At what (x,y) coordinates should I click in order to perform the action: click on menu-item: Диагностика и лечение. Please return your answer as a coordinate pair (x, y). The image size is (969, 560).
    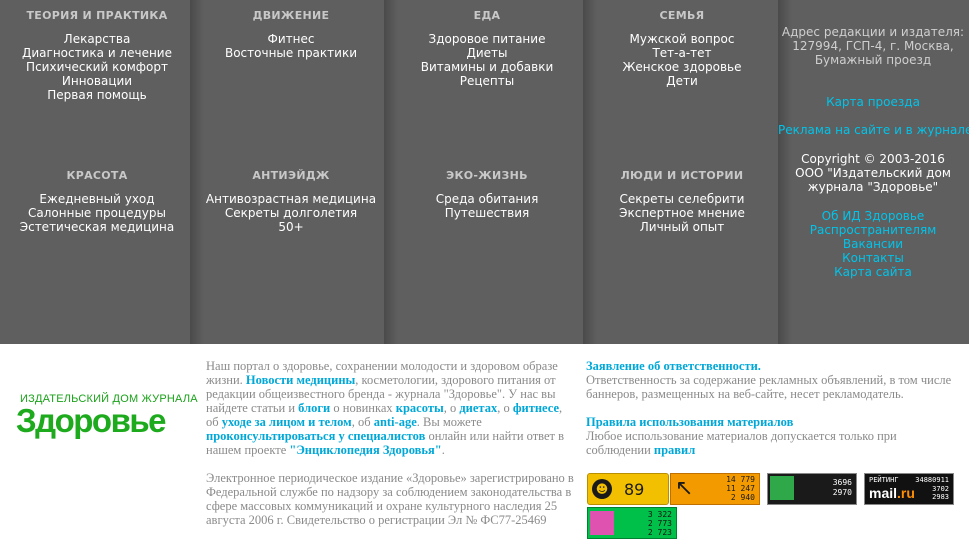
    Looking at the image, I should click on (97, 53).